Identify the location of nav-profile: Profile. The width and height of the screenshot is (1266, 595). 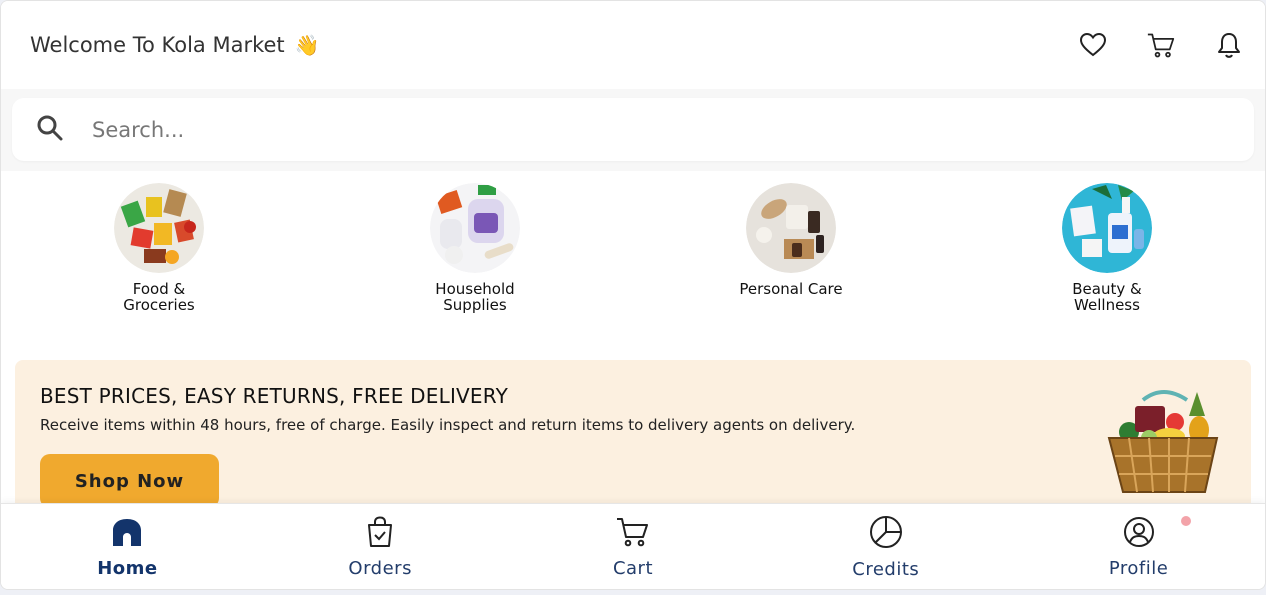
(1138, 546).